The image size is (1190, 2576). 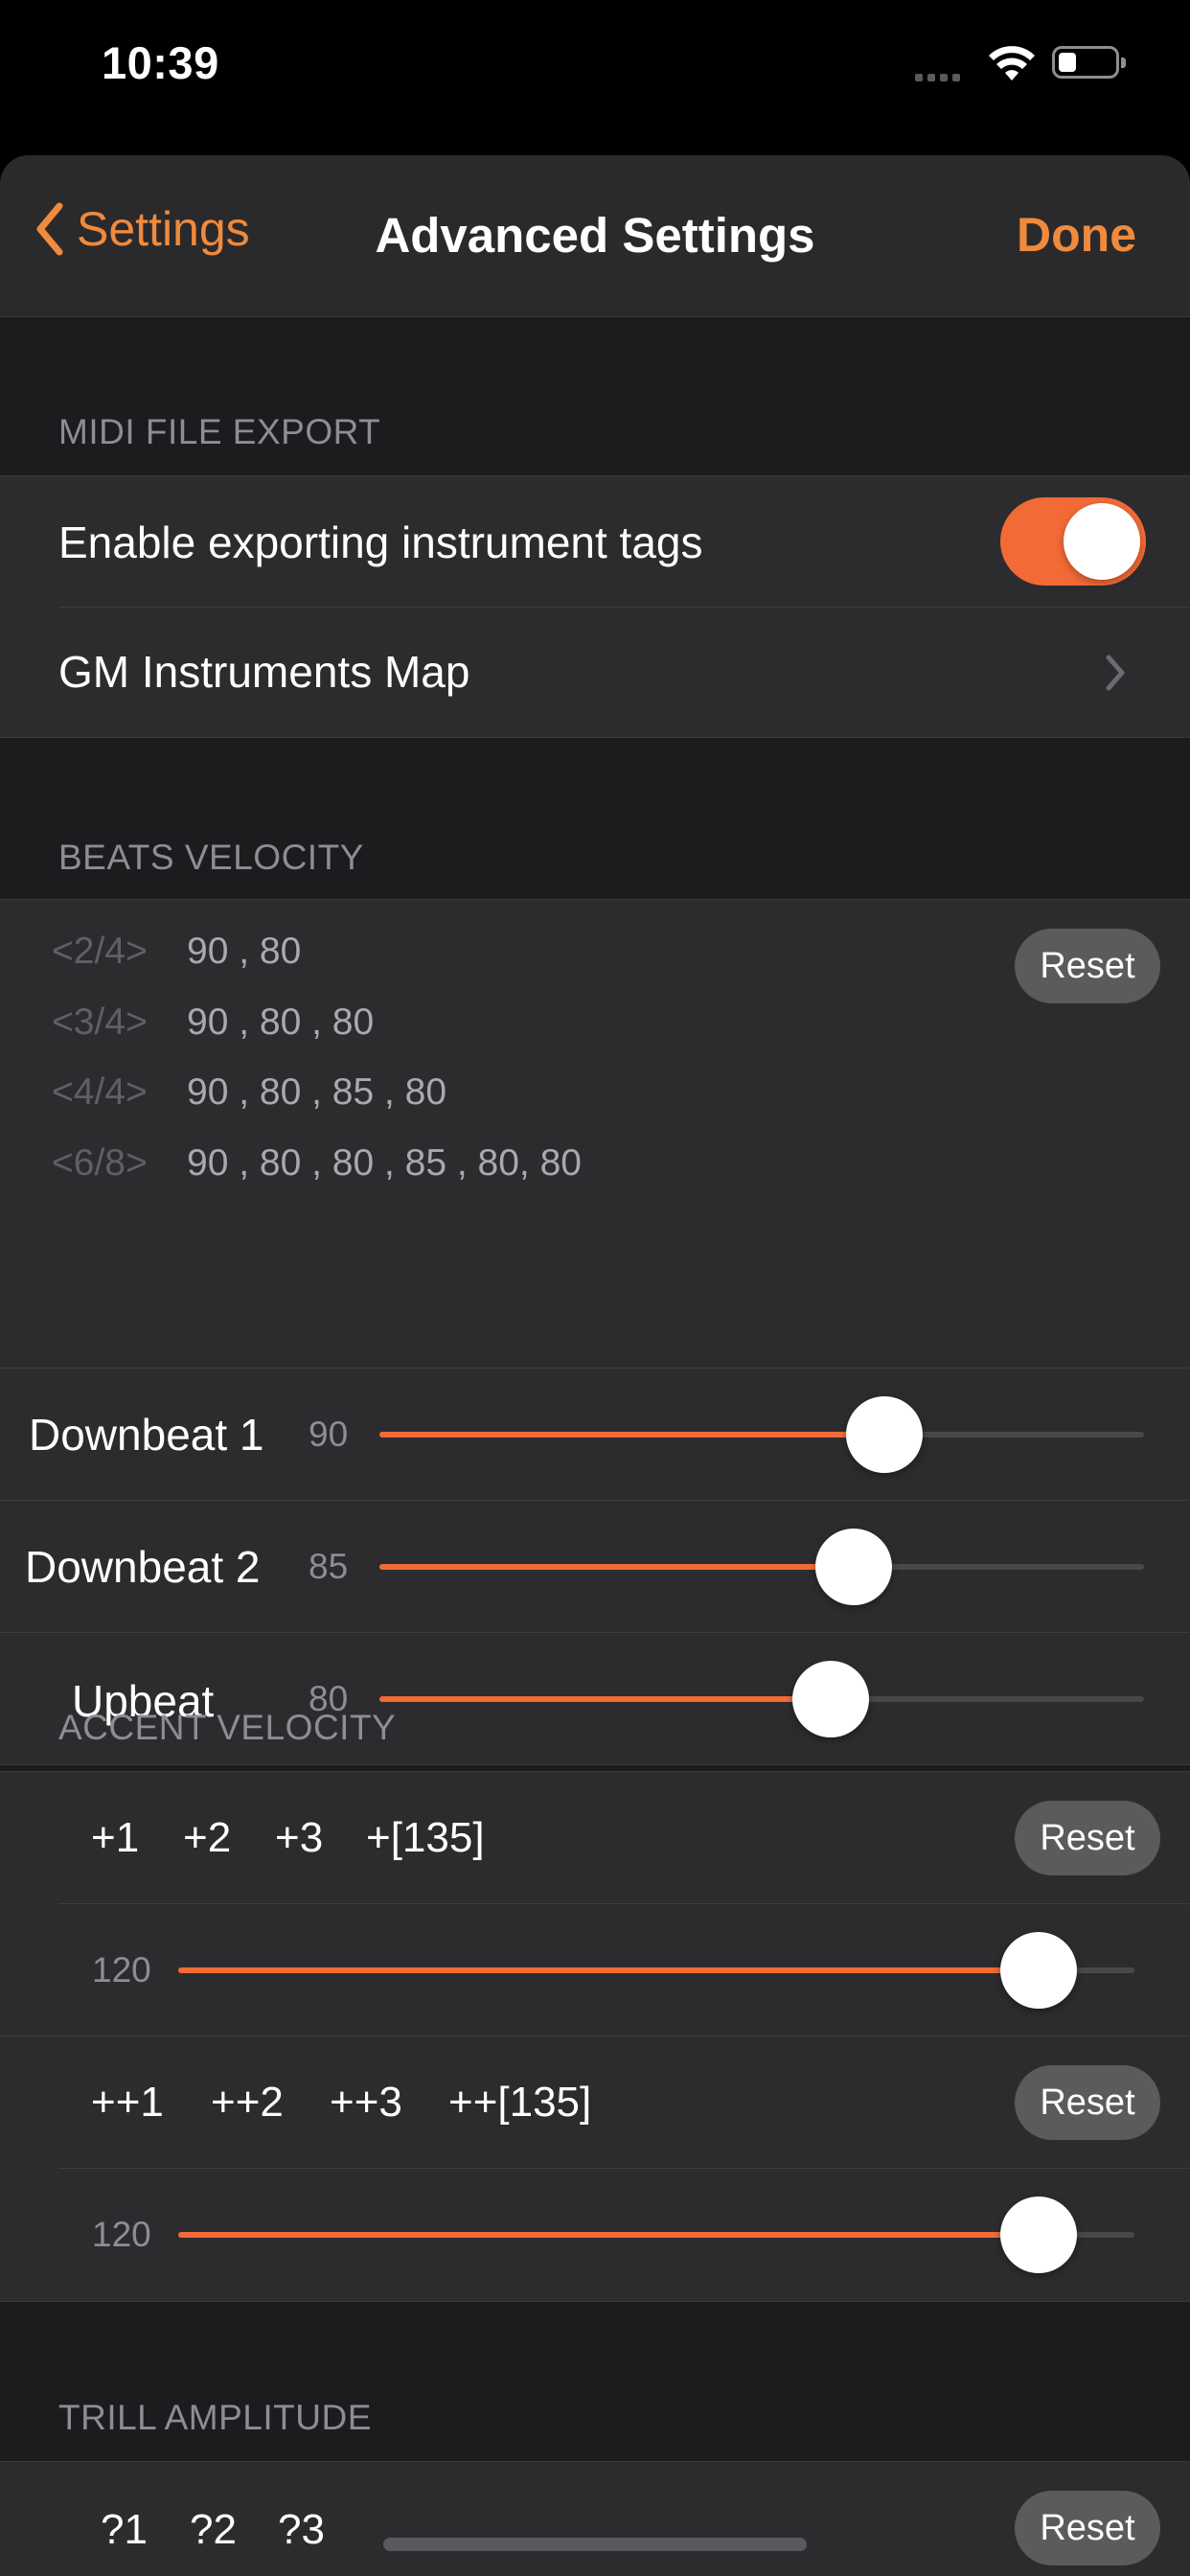 What do you see at coordinates (329, 1434) in the screenshot?
I see `slider-value: 90` at bounding box center [329, 1434].